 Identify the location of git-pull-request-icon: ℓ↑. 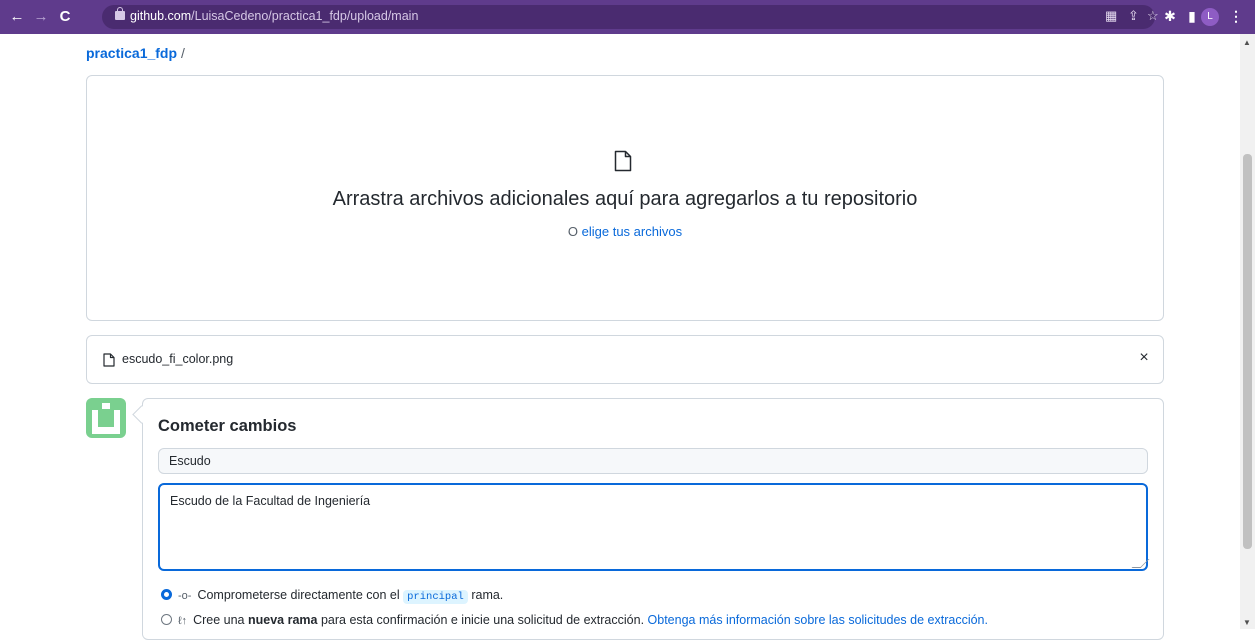
(183, 621).